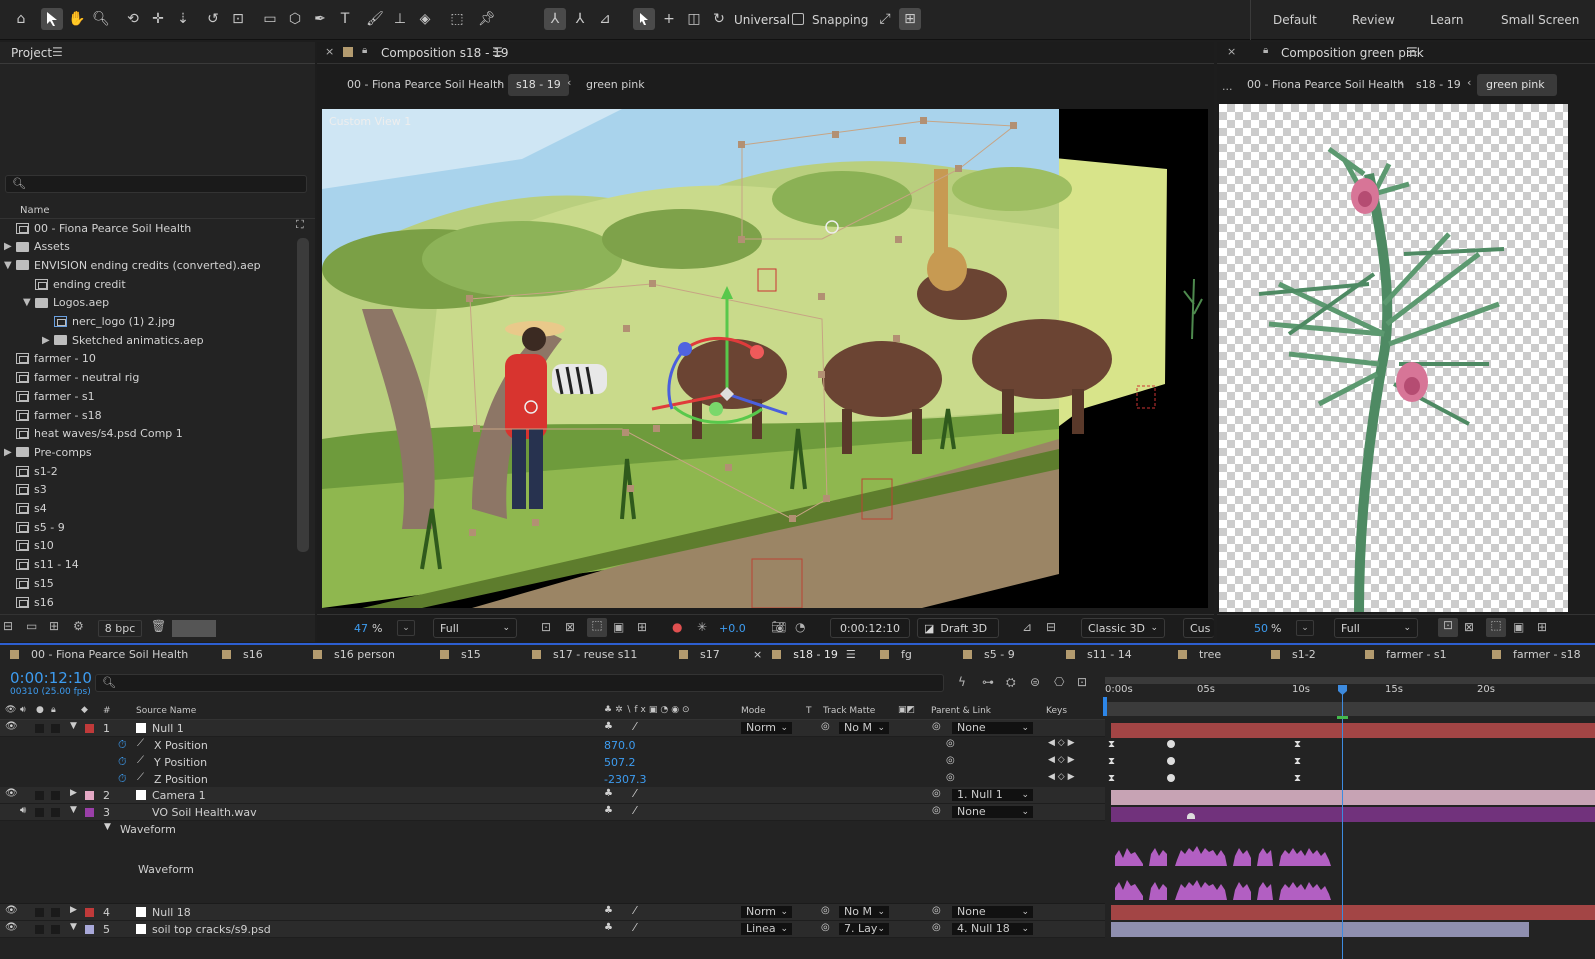 The height and width of the screenshot is (959, 1595). I want to click on source-name-header: Source Name, so click(166, 711).